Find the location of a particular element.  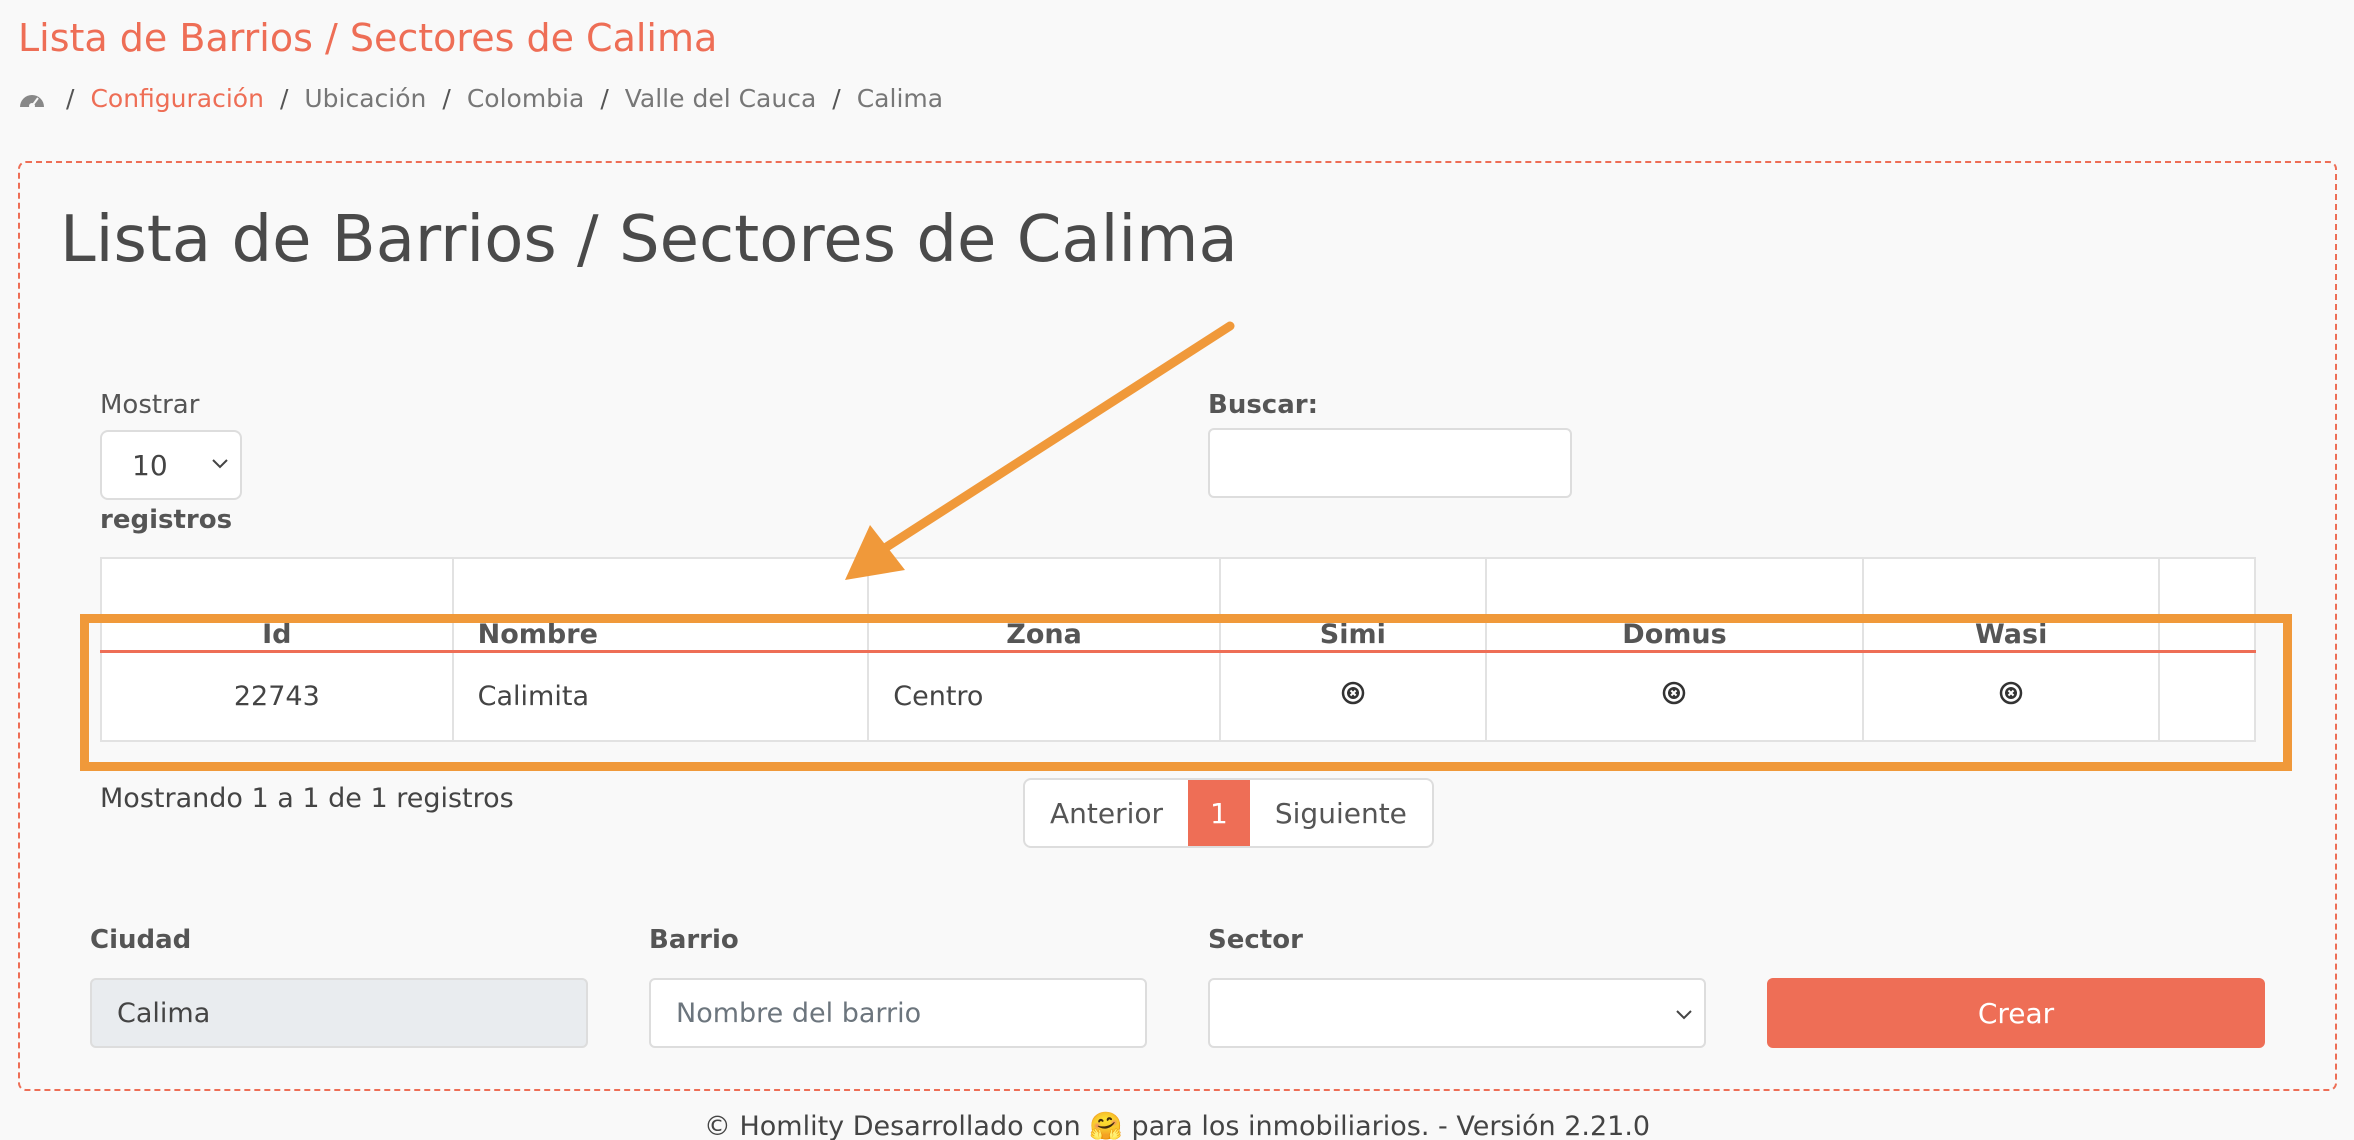

page-1-button: 1 is located at coordinates (1219, 813).